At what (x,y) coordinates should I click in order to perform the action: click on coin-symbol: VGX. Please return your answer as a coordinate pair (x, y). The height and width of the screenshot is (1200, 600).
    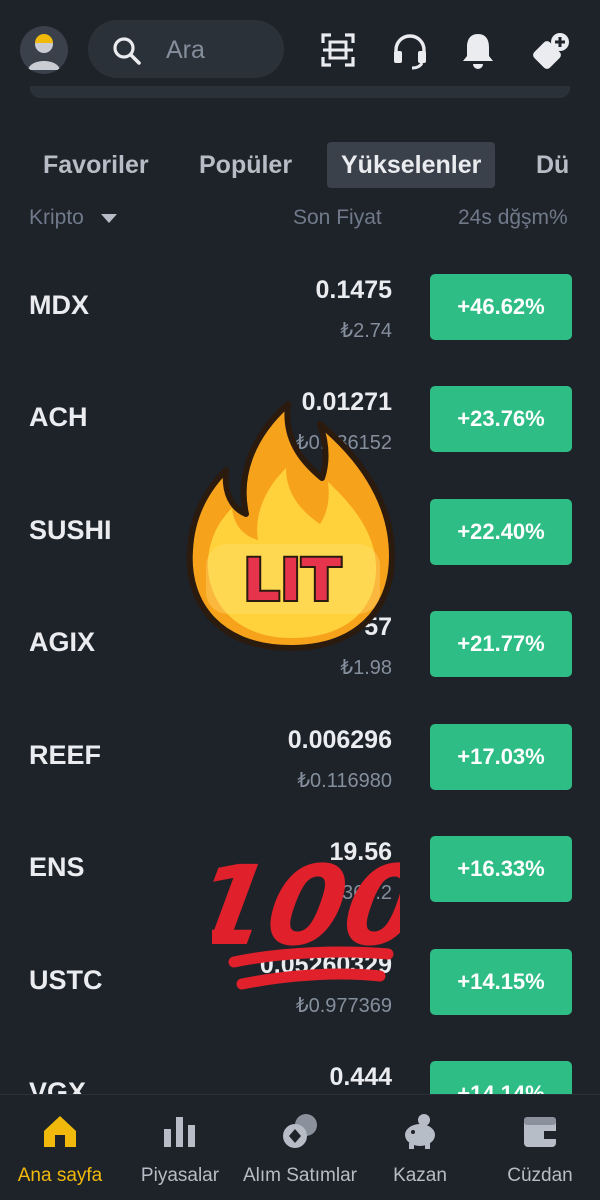
    Looking at the image, I should click on (58, 1085).